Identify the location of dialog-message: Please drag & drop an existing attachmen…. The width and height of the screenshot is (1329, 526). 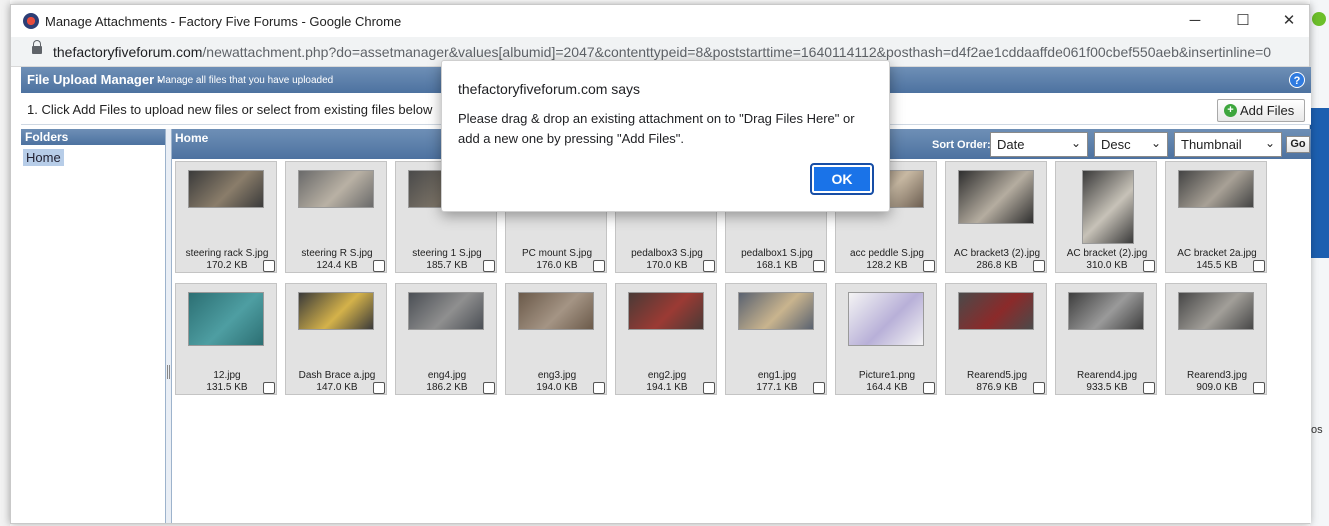
(656, 128).